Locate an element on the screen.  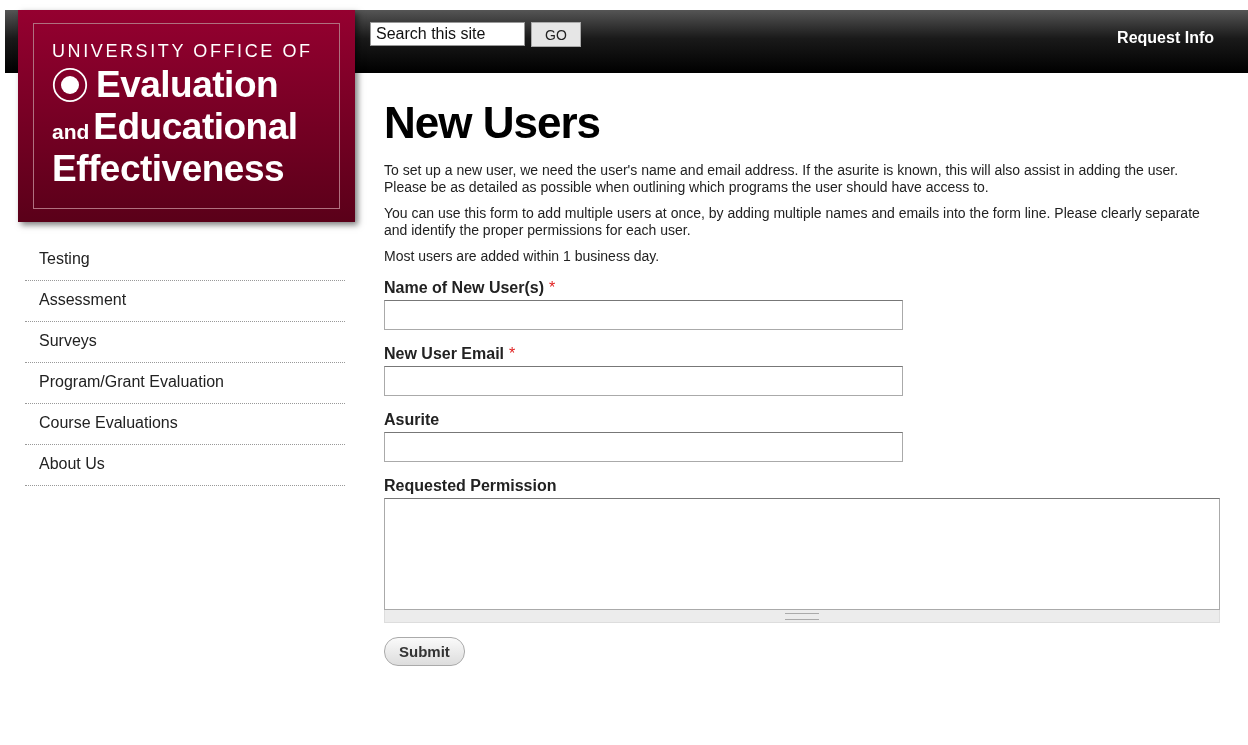
ring-icon is located at coordinates (70, 85).